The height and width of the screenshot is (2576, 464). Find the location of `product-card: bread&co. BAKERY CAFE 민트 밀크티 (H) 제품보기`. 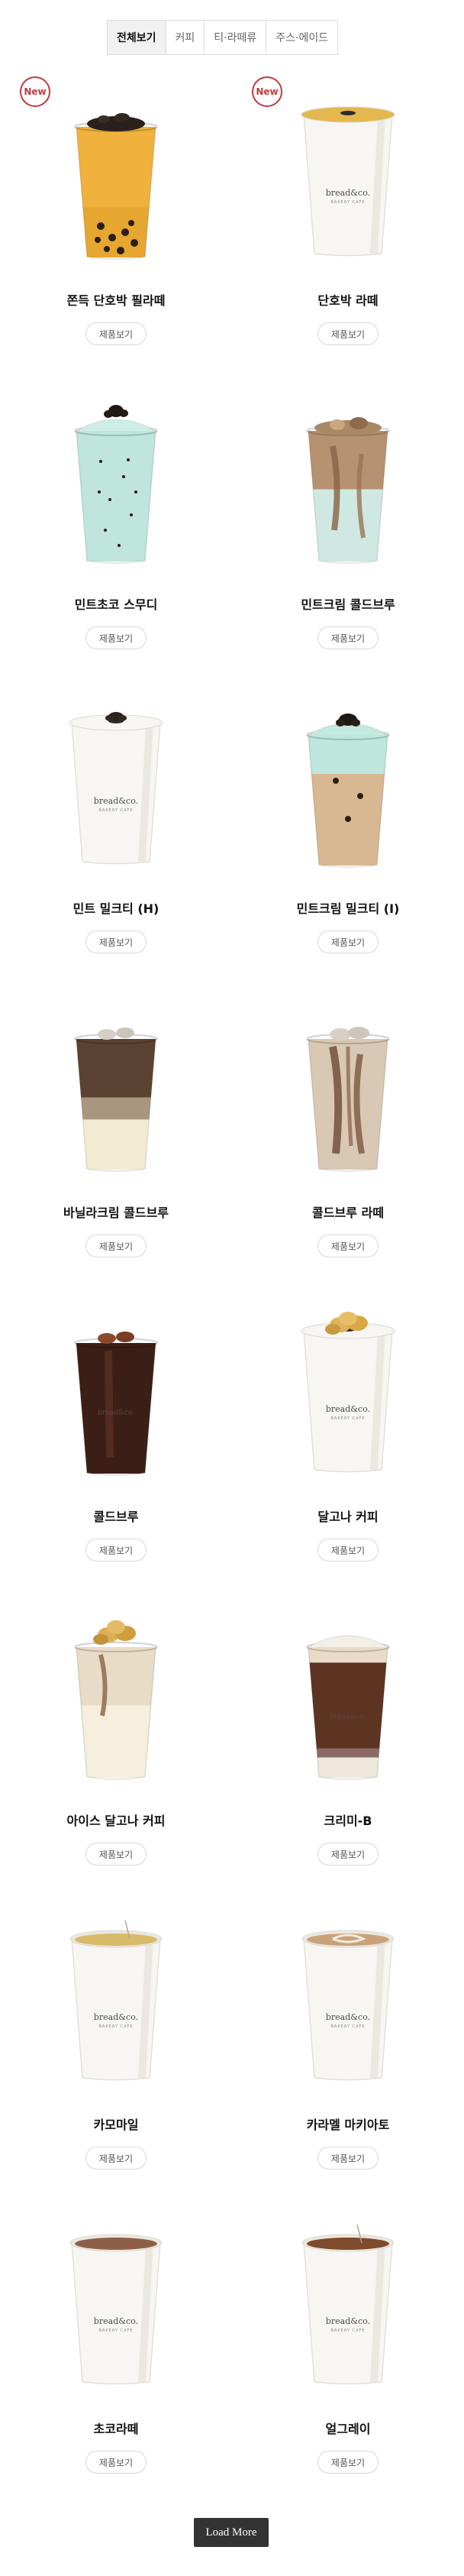

product-card: bread&co. BAKERY CAFE 민트 밀크티 (H) 제품보기 is located at coordinates (116, 824).